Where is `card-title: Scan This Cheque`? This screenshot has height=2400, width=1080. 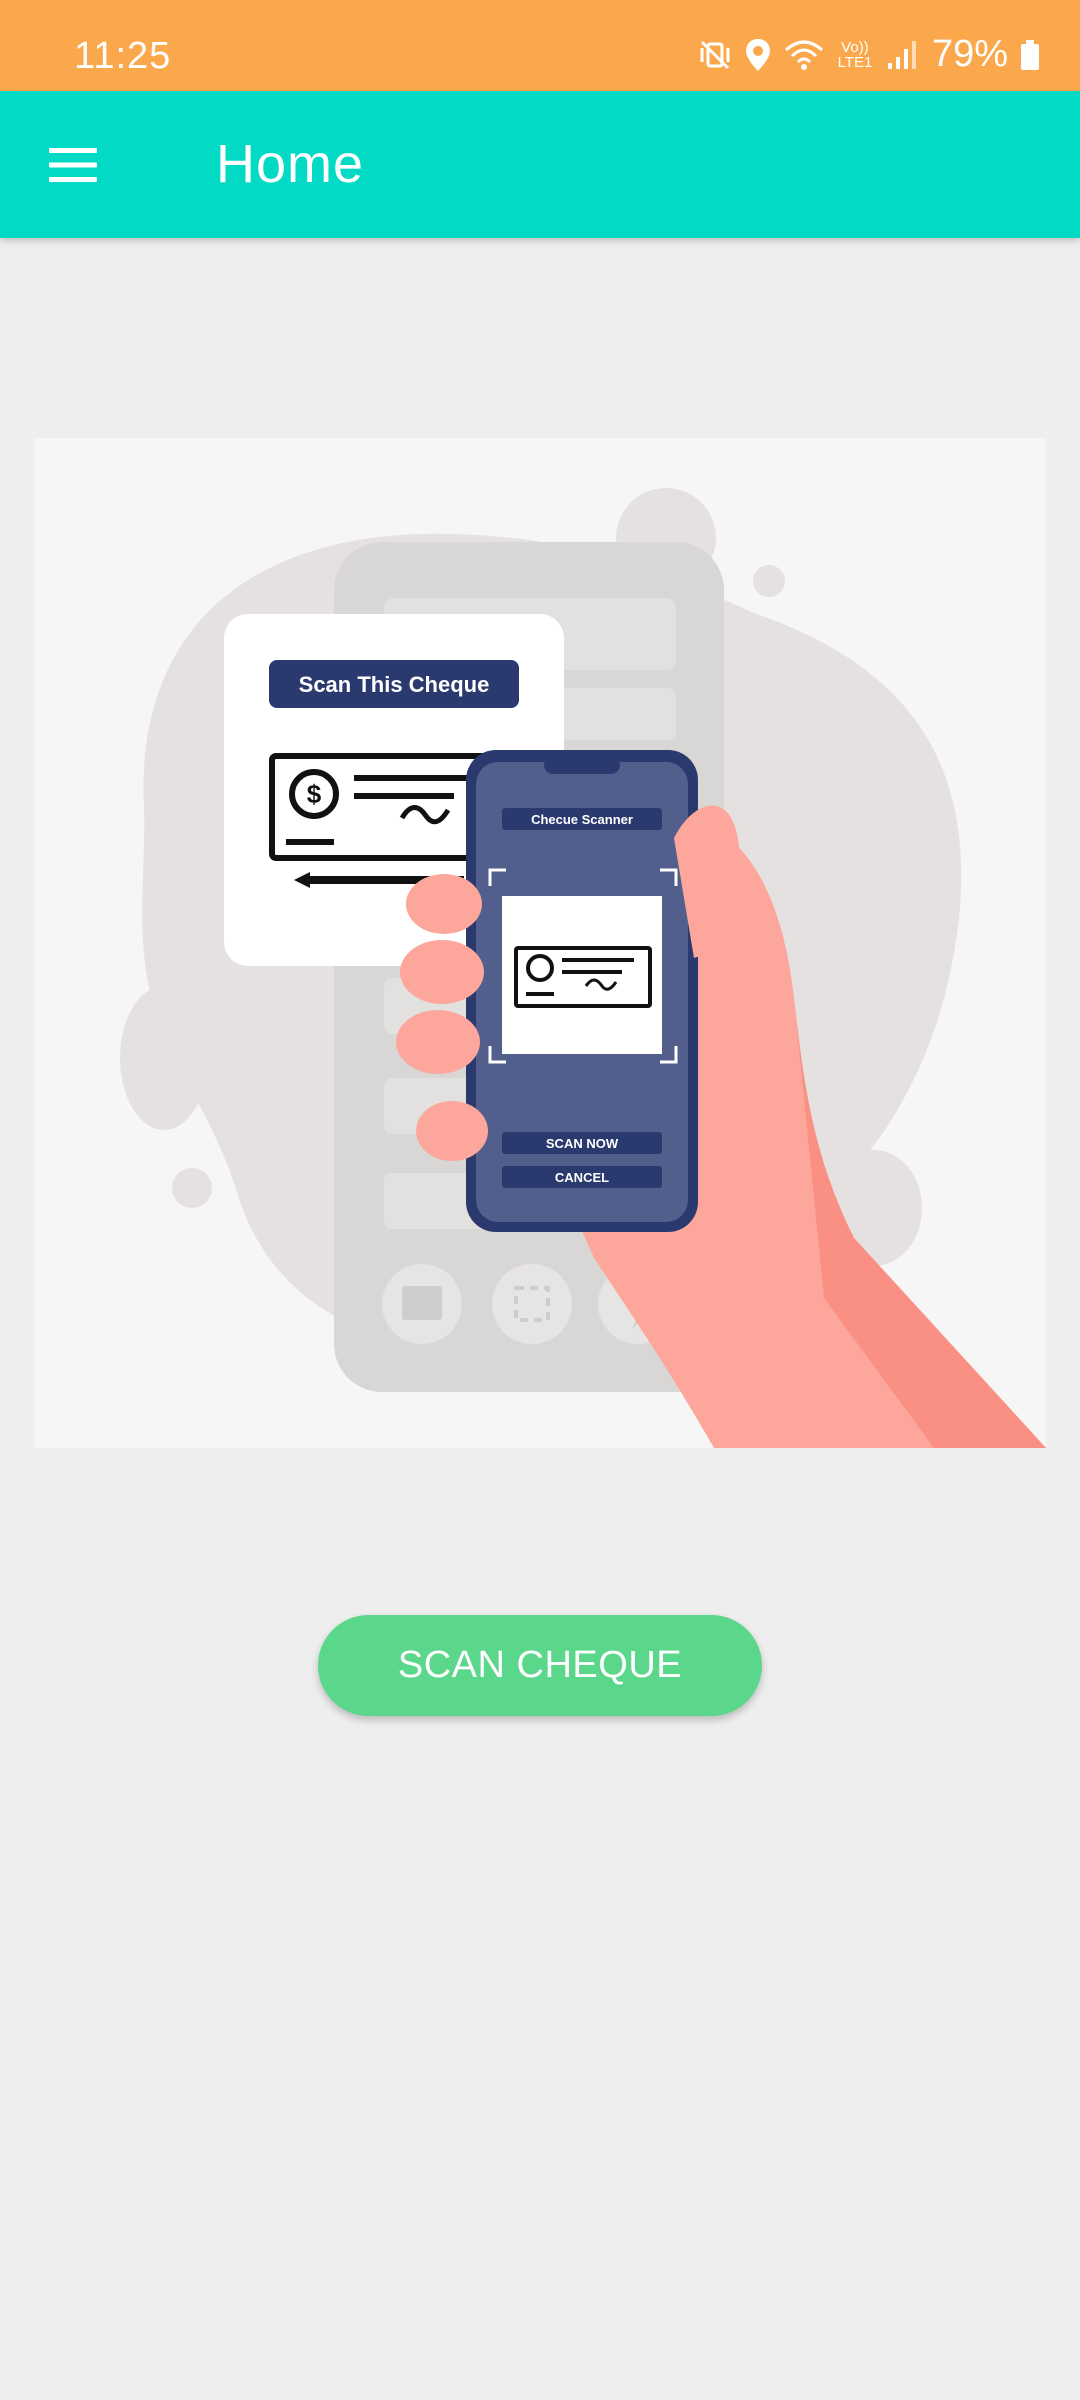 card-title: Scan This Cheque is located at coordinates (394, 684).